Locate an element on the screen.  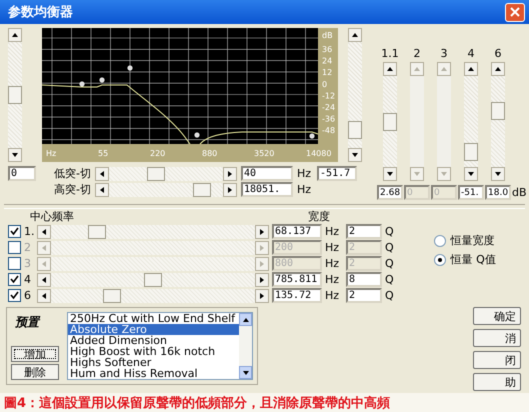
axis-label: -24 is located at coordinates (329, 107).